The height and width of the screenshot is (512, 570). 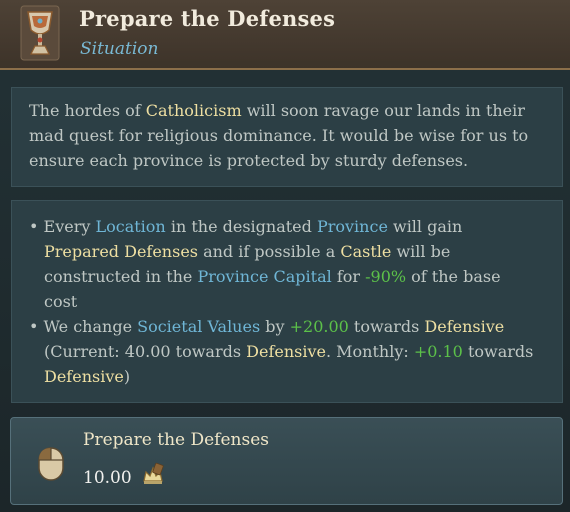 What do you see at coordinates (130, 226) in the screenshot?
I see `location-link: Location` at bounding box center [130, 226].